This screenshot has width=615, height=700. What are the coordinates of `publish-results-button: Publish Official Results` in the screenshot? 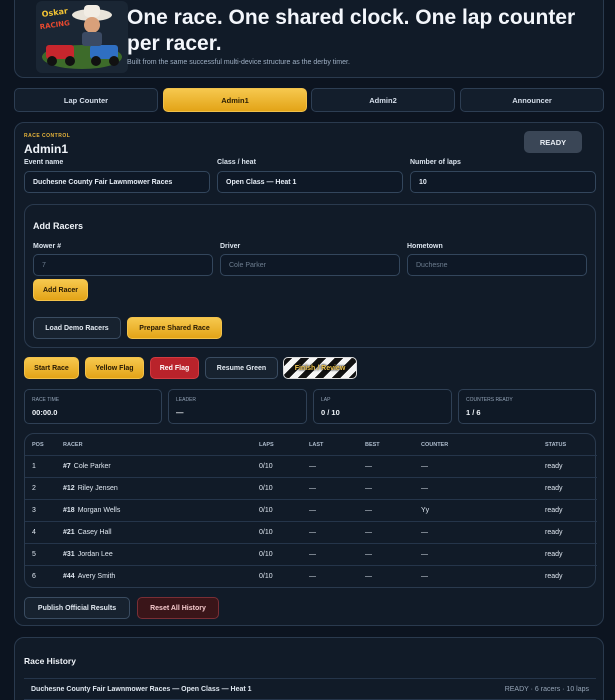 It's located at (77, 608).